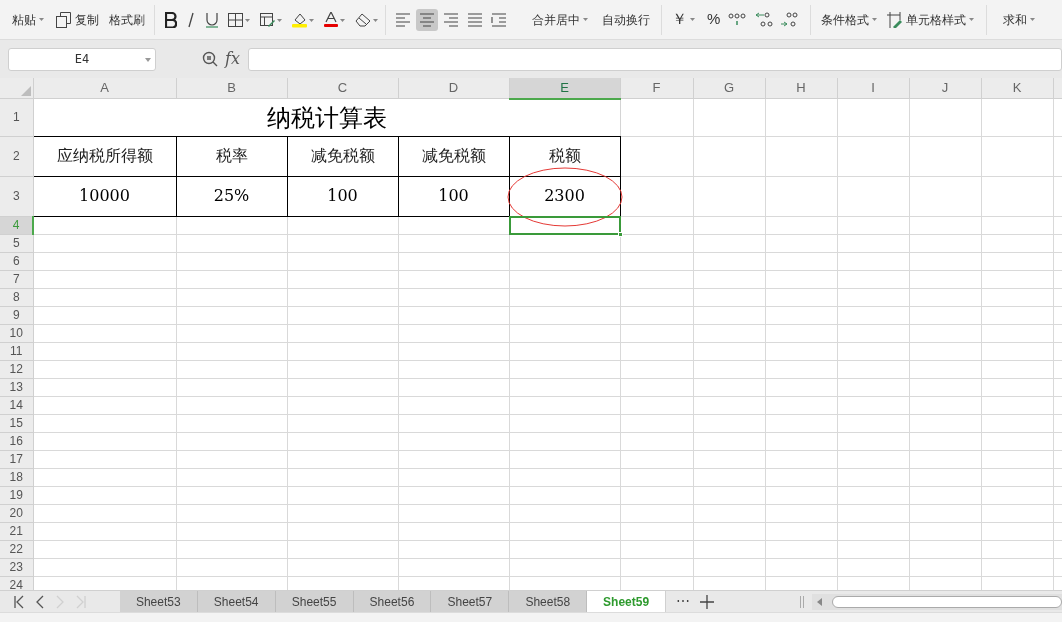  I want to click on column-label: 税率, so click(231, 155).